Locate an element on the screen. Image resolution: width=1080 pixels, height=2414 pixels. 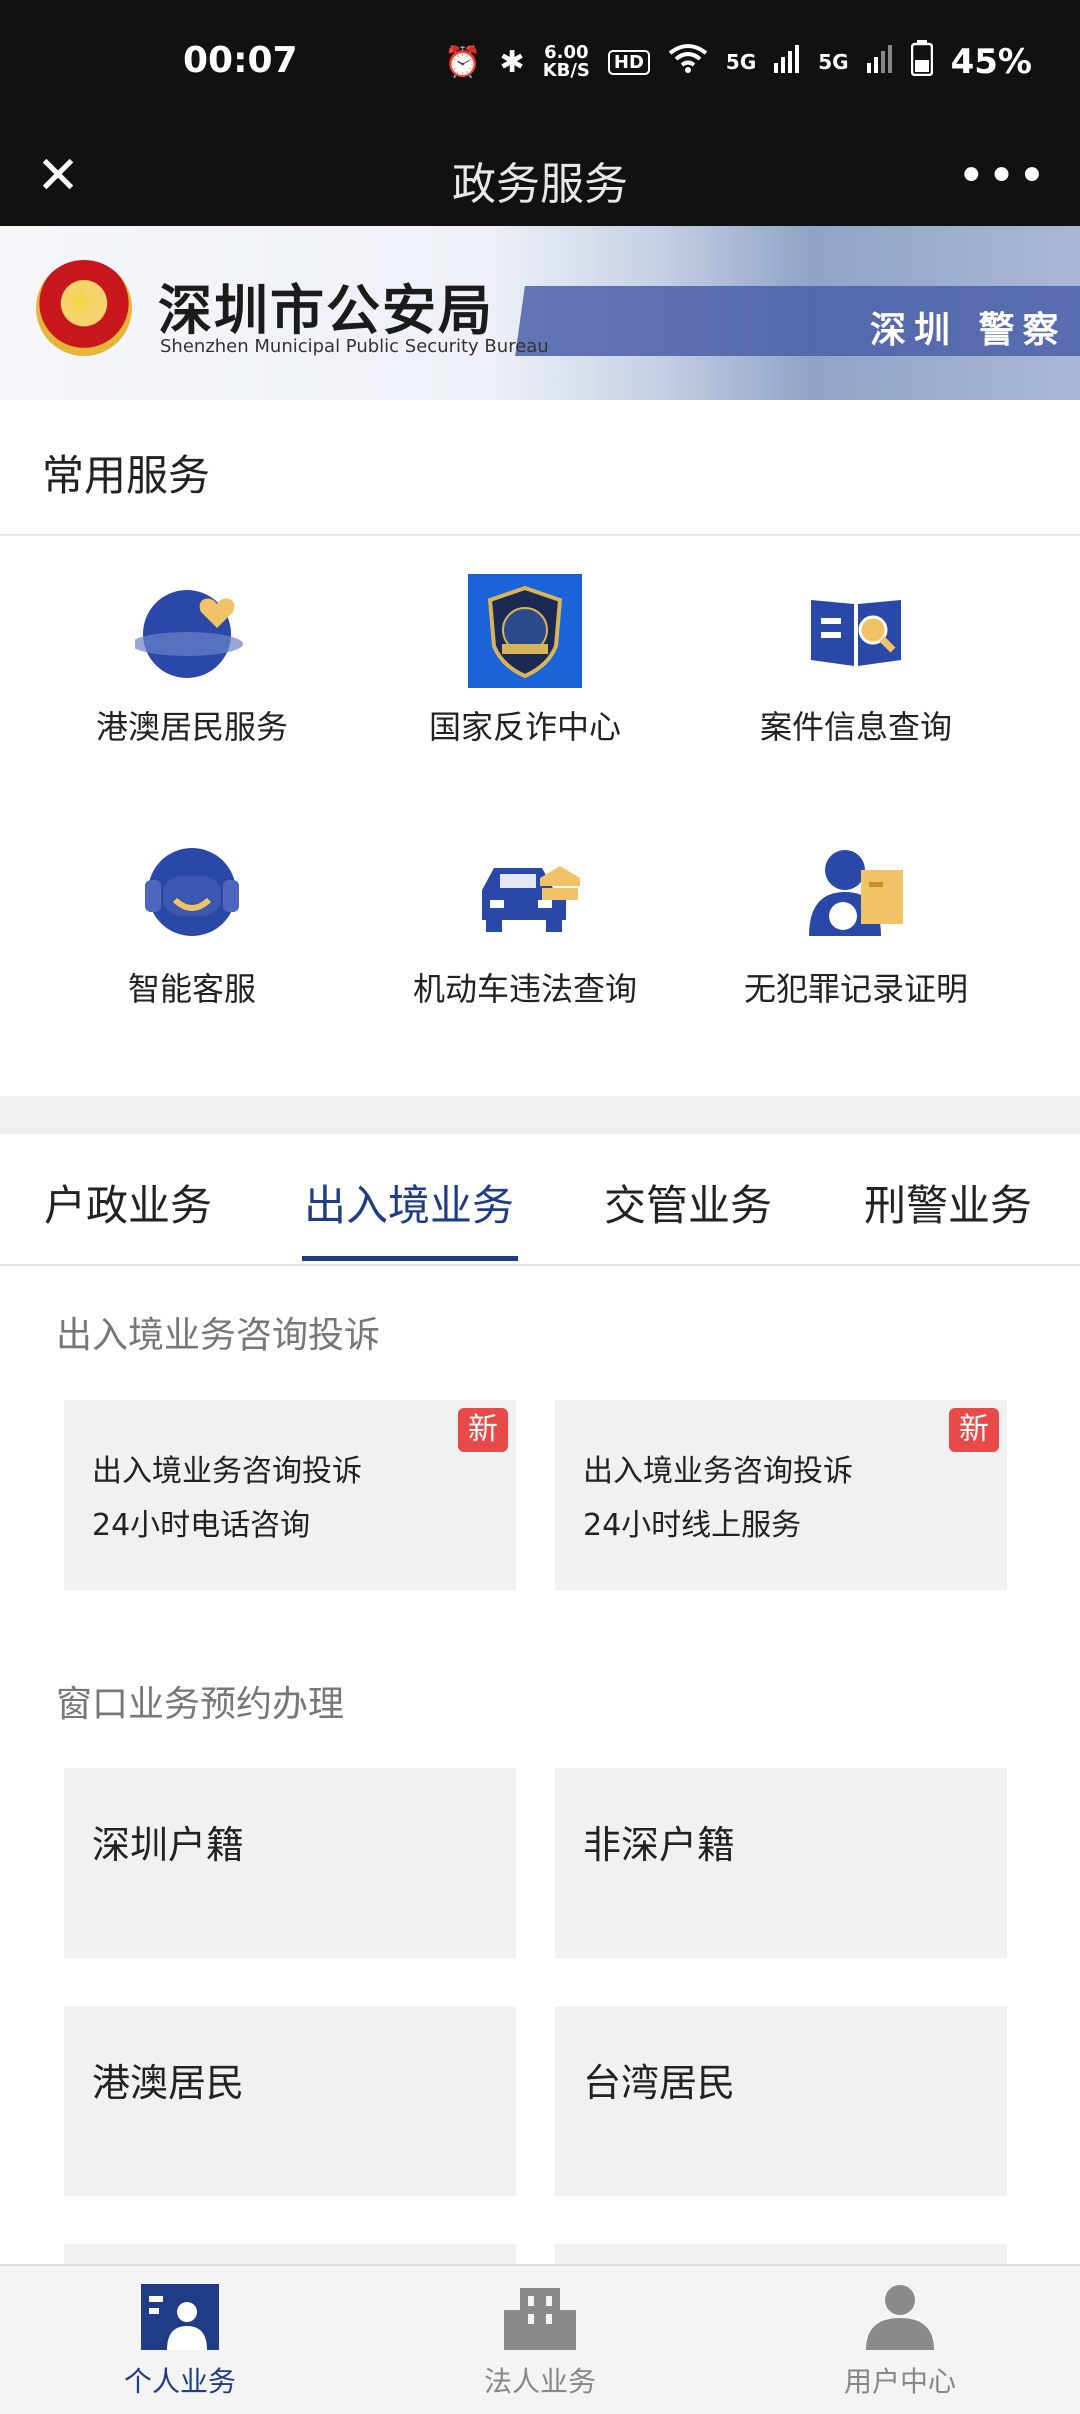
service-case-query: 案件信息查询 is located at coordinates (856, 674).